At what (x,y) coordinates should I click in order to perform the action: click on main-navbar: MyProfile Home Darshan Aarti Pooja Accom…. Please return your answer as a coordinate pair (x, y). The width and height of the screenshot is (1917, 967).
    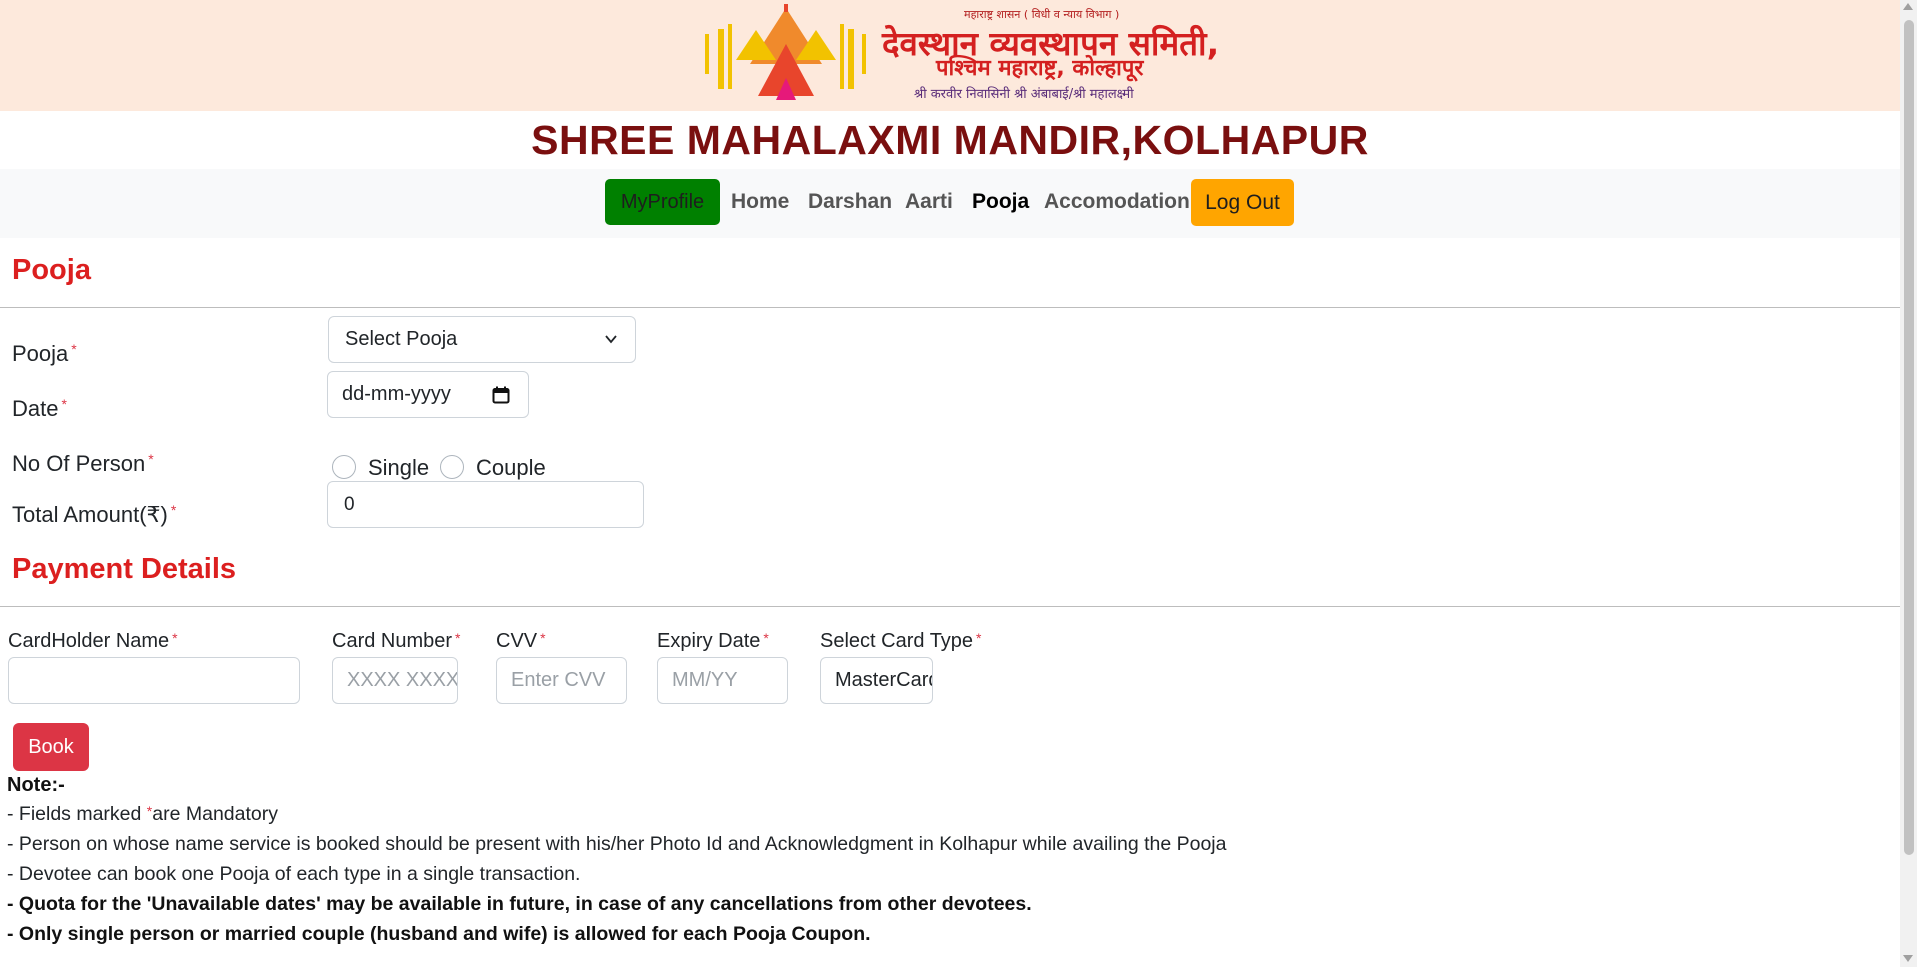
    Looking at the image, I should click on (950, 203).